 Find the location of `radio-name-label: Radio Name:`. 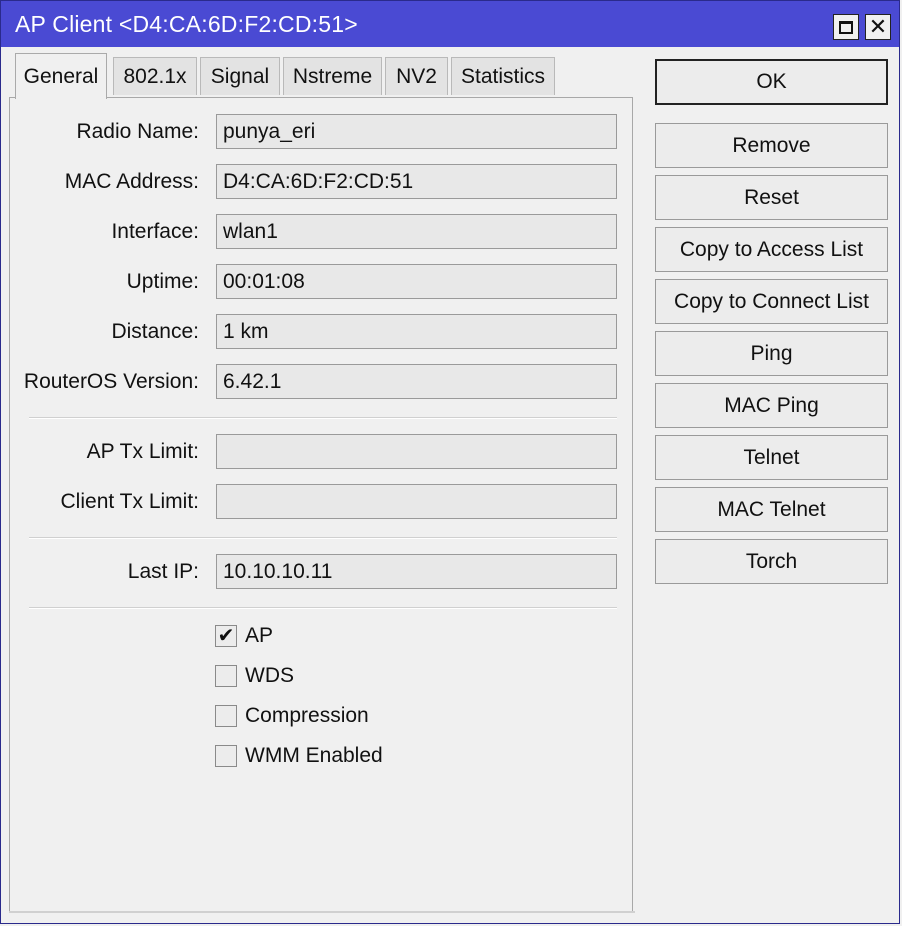

radio-name-label: Radio Name: is located at coordinates (137, 131).